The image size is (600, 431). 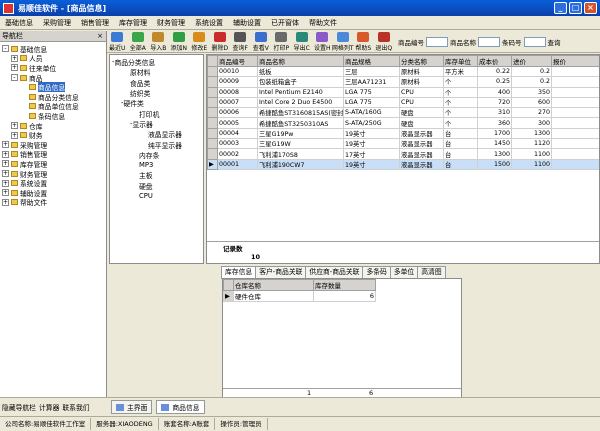 What do you see at coordinates (421, 61) in the screenshot?
I see `column-header: 分类名称` at bounding box center [421, 61].